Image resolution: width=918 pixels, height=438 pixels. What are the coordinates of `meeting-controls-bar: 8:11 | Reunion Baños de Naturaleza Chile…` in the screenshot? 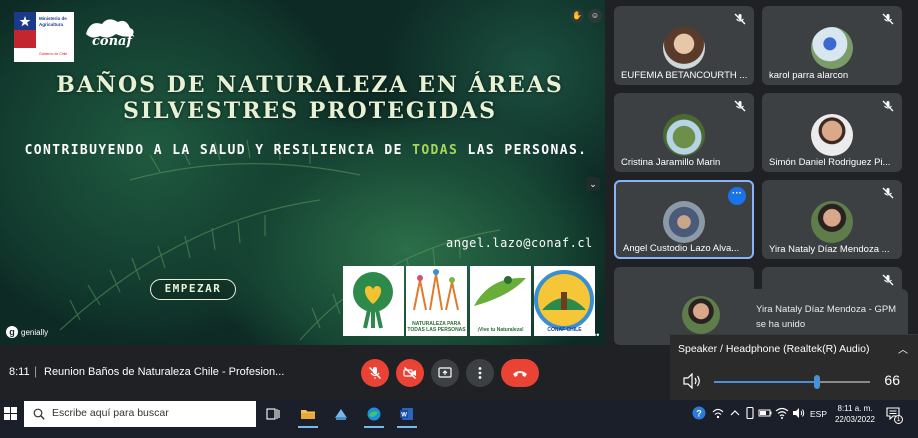 It's located at (335, 372).